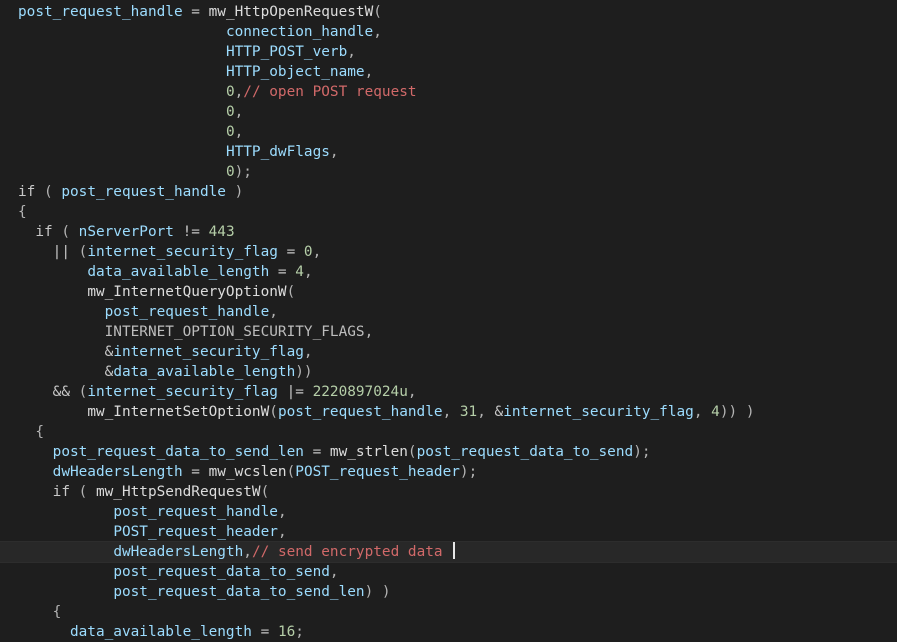  What do you see at coordinates (448, 32) in the screenshot?
I see `code-line: connection_handle,` at bounding box center [448, 32].